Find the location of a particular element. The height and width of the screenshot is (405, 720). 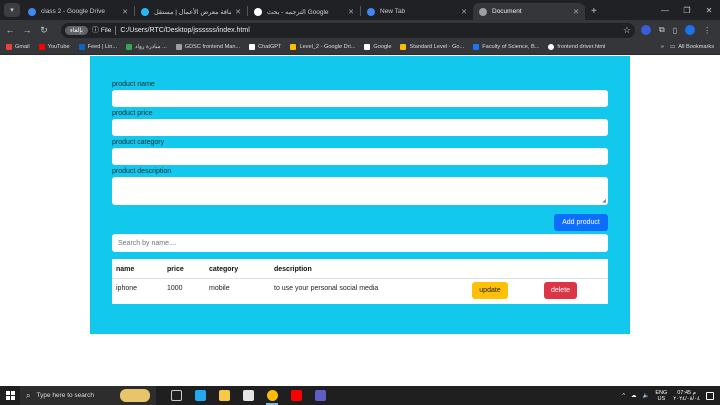

window-controls: — ❐ ✕ is located at coordinates (687, 10).